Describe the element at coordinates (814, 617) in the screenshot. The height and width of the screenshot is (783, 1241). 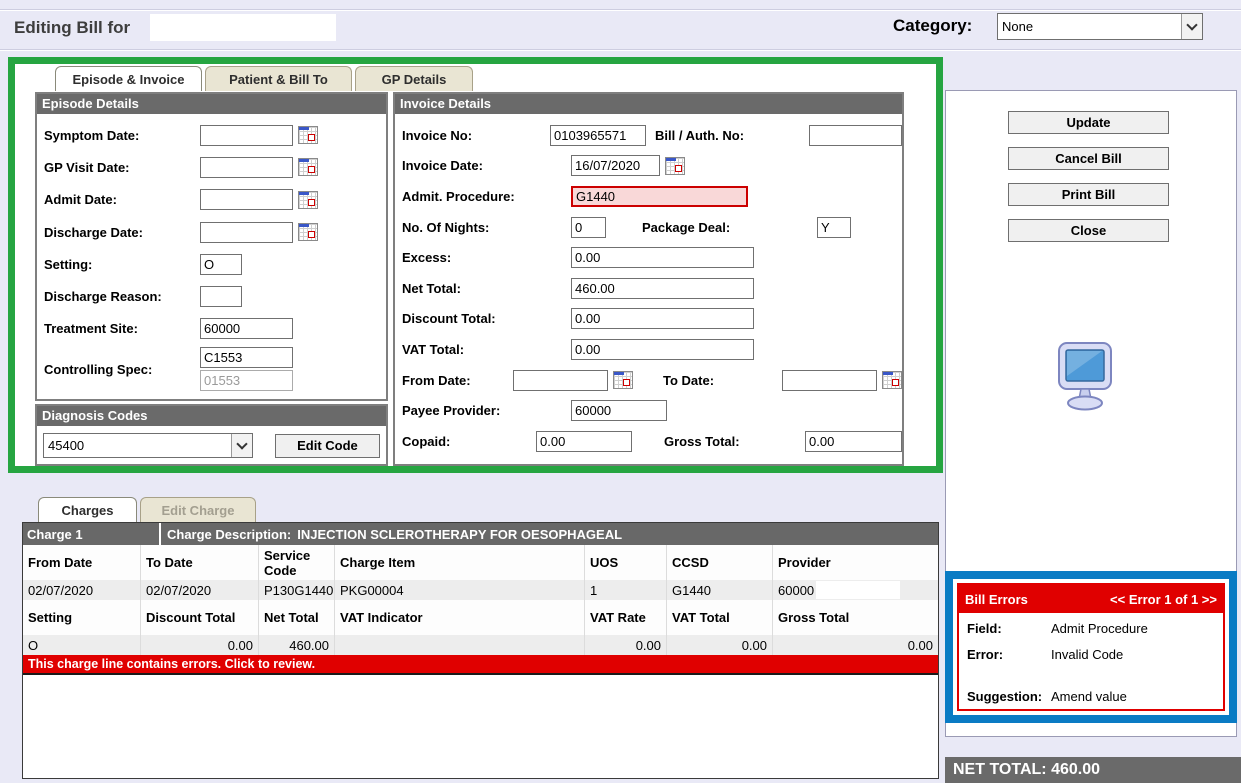
I see `col-header: Gross Total` at that location.